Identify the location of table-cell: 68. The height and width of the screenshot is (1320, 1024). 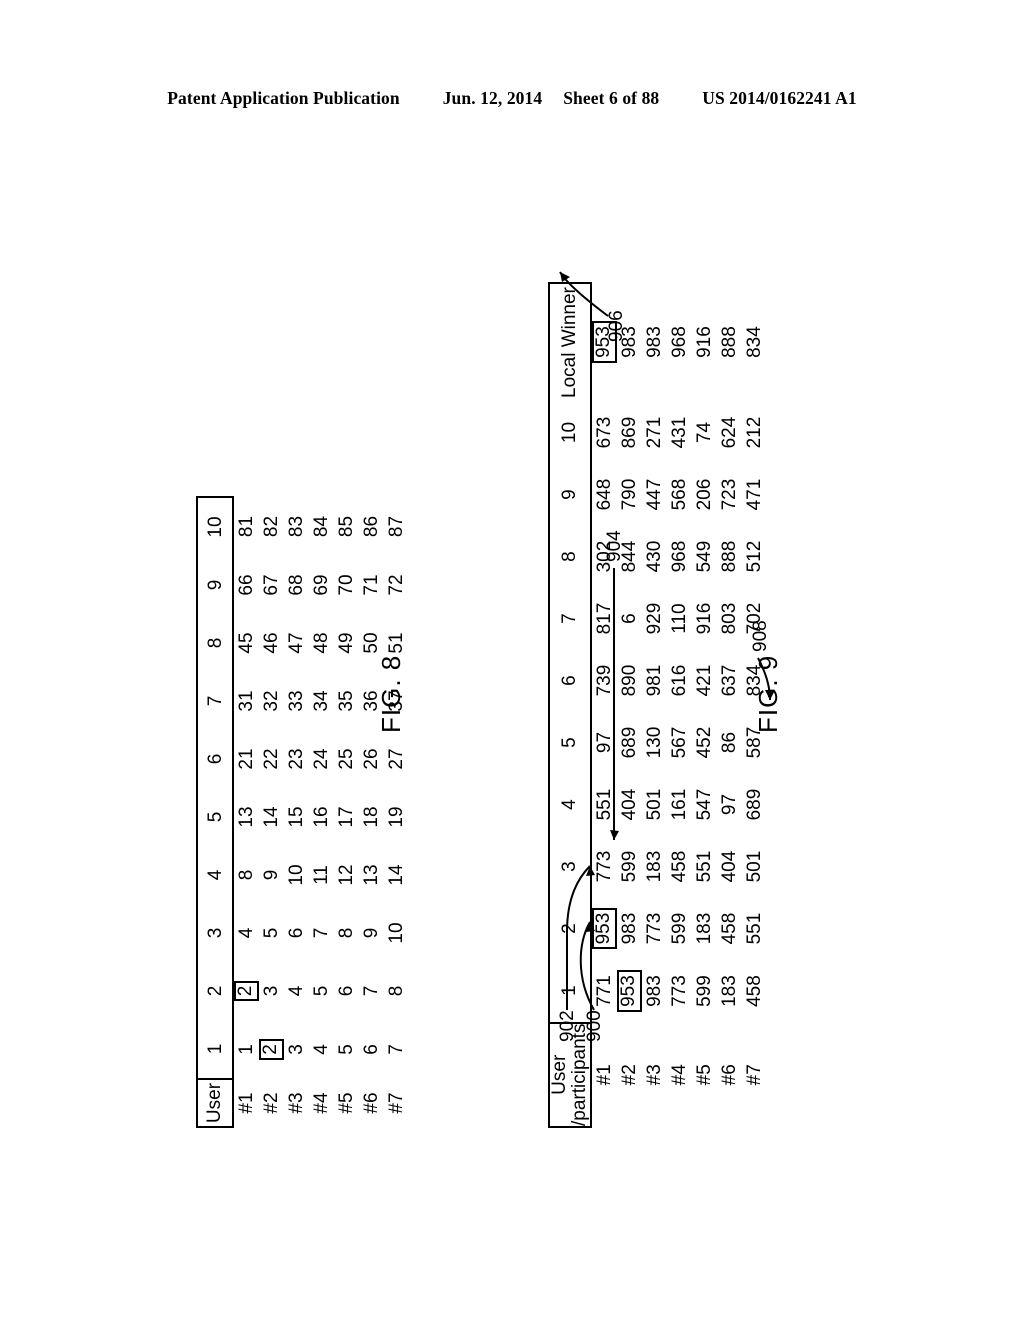
(296, 585).